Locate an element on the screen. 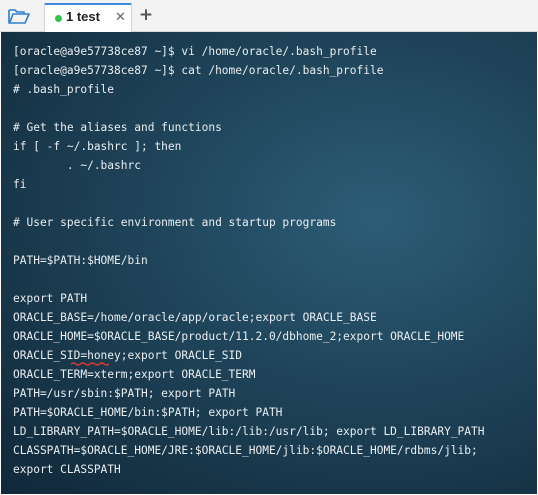  tab-label: 1 test is located at coordinates (83, 16).